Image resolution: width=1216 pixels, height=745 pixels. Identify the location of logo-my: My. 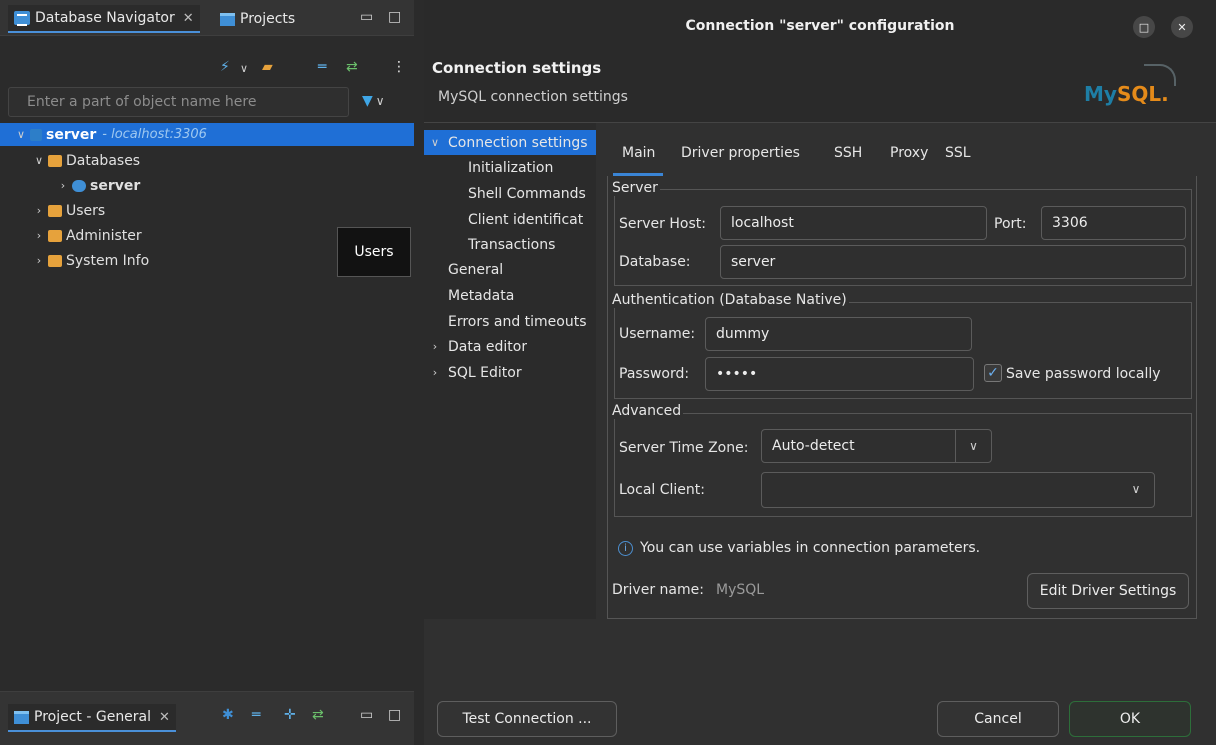
(1100, 94).